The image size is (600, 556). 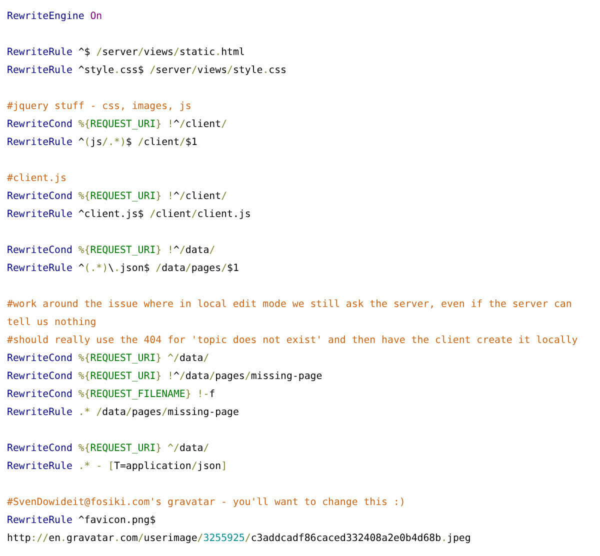 I want to click on code-line: RewriteCond %{REQUEST_FILENAME} !-f, so click(x=111, y=395).